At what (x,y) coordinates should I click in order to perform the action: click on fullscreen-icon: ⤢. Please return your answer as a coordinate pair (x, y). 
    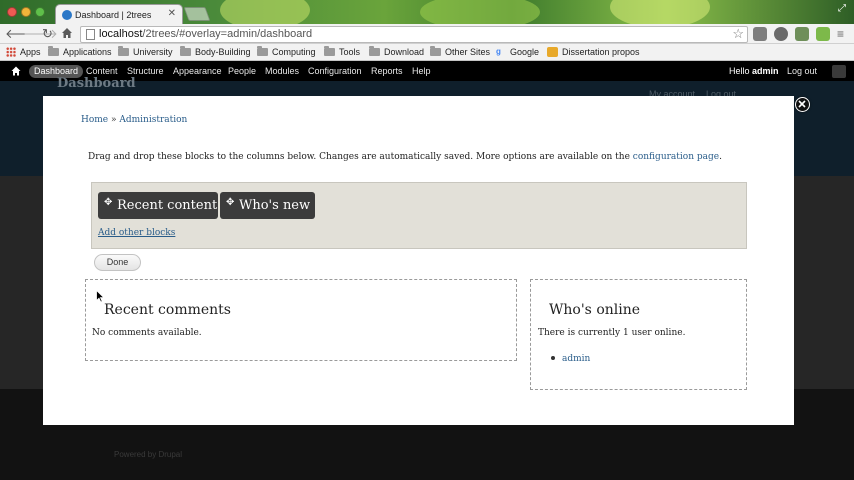
    Looking at the image, I should click on (842, 8).